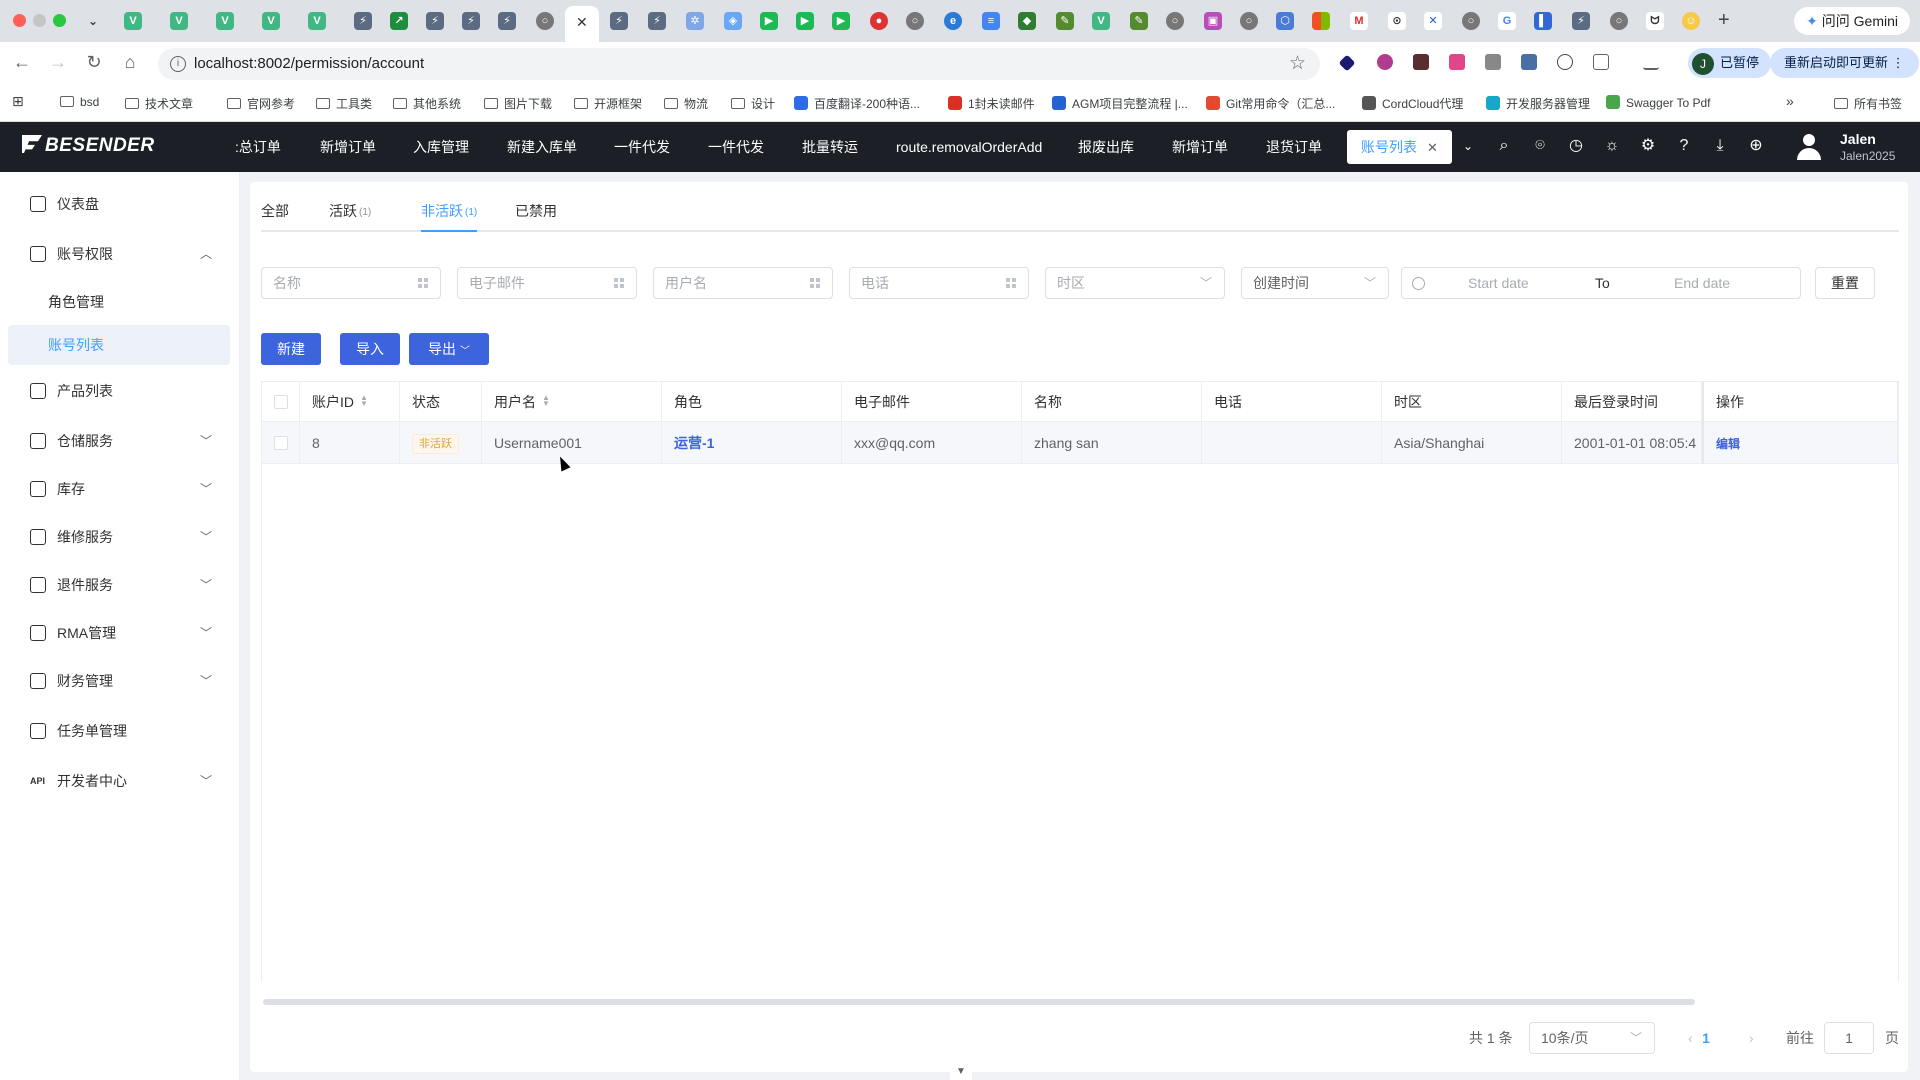  Describe the element at coordinates (88, 146) in the screenshot. I see `logo: BESENDER` at that location.